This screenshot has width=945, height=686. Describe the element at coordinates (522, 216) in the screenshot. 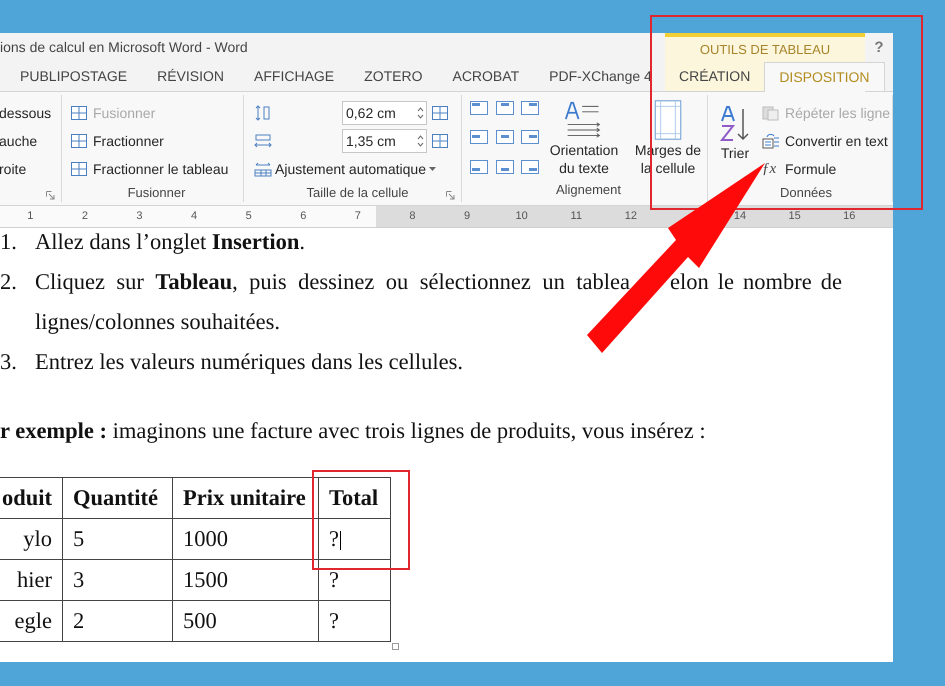

I see `ruler-number: 10` at that location.